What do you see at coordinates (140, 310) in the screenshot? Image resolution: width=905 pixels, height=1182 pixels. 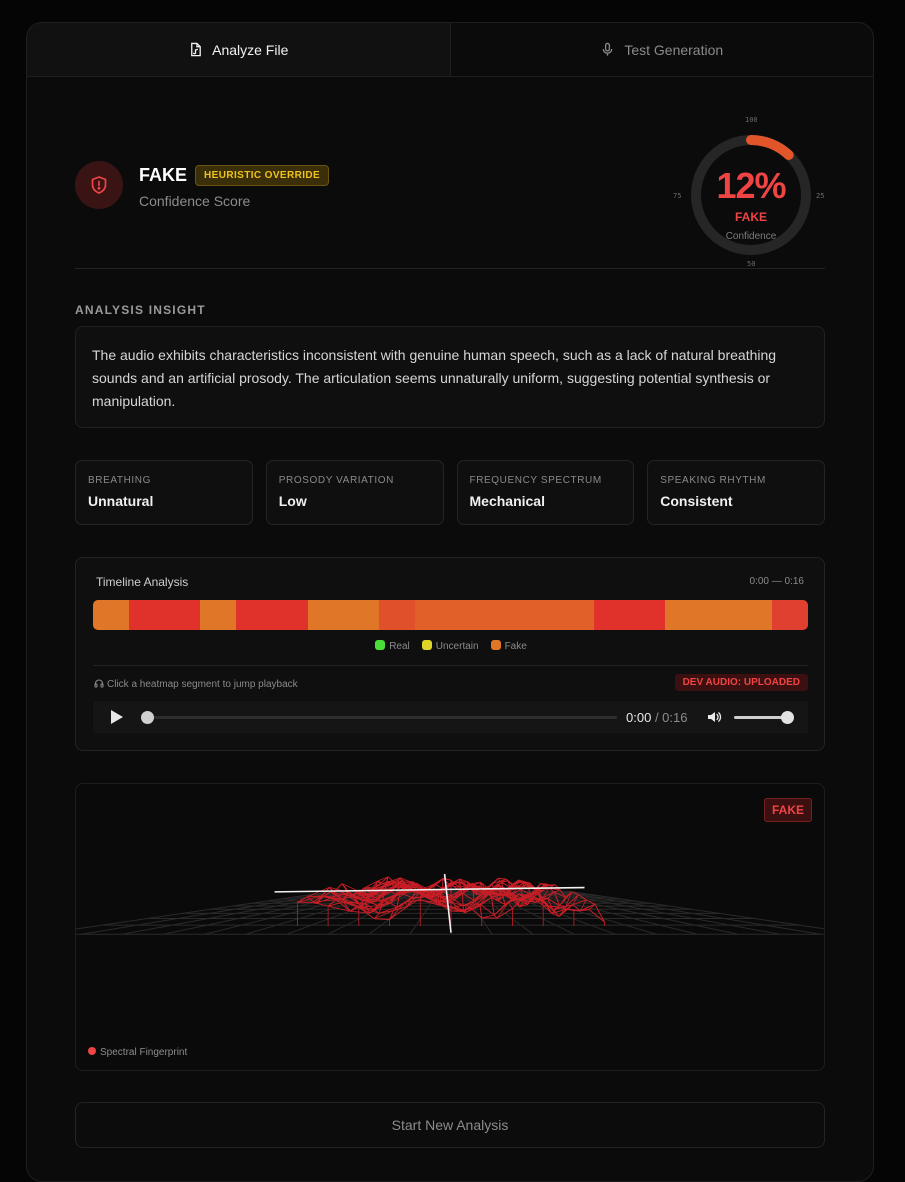 I see `insight-heading: ANALYSIS INSIGHT` at bounding box center [140, 310].